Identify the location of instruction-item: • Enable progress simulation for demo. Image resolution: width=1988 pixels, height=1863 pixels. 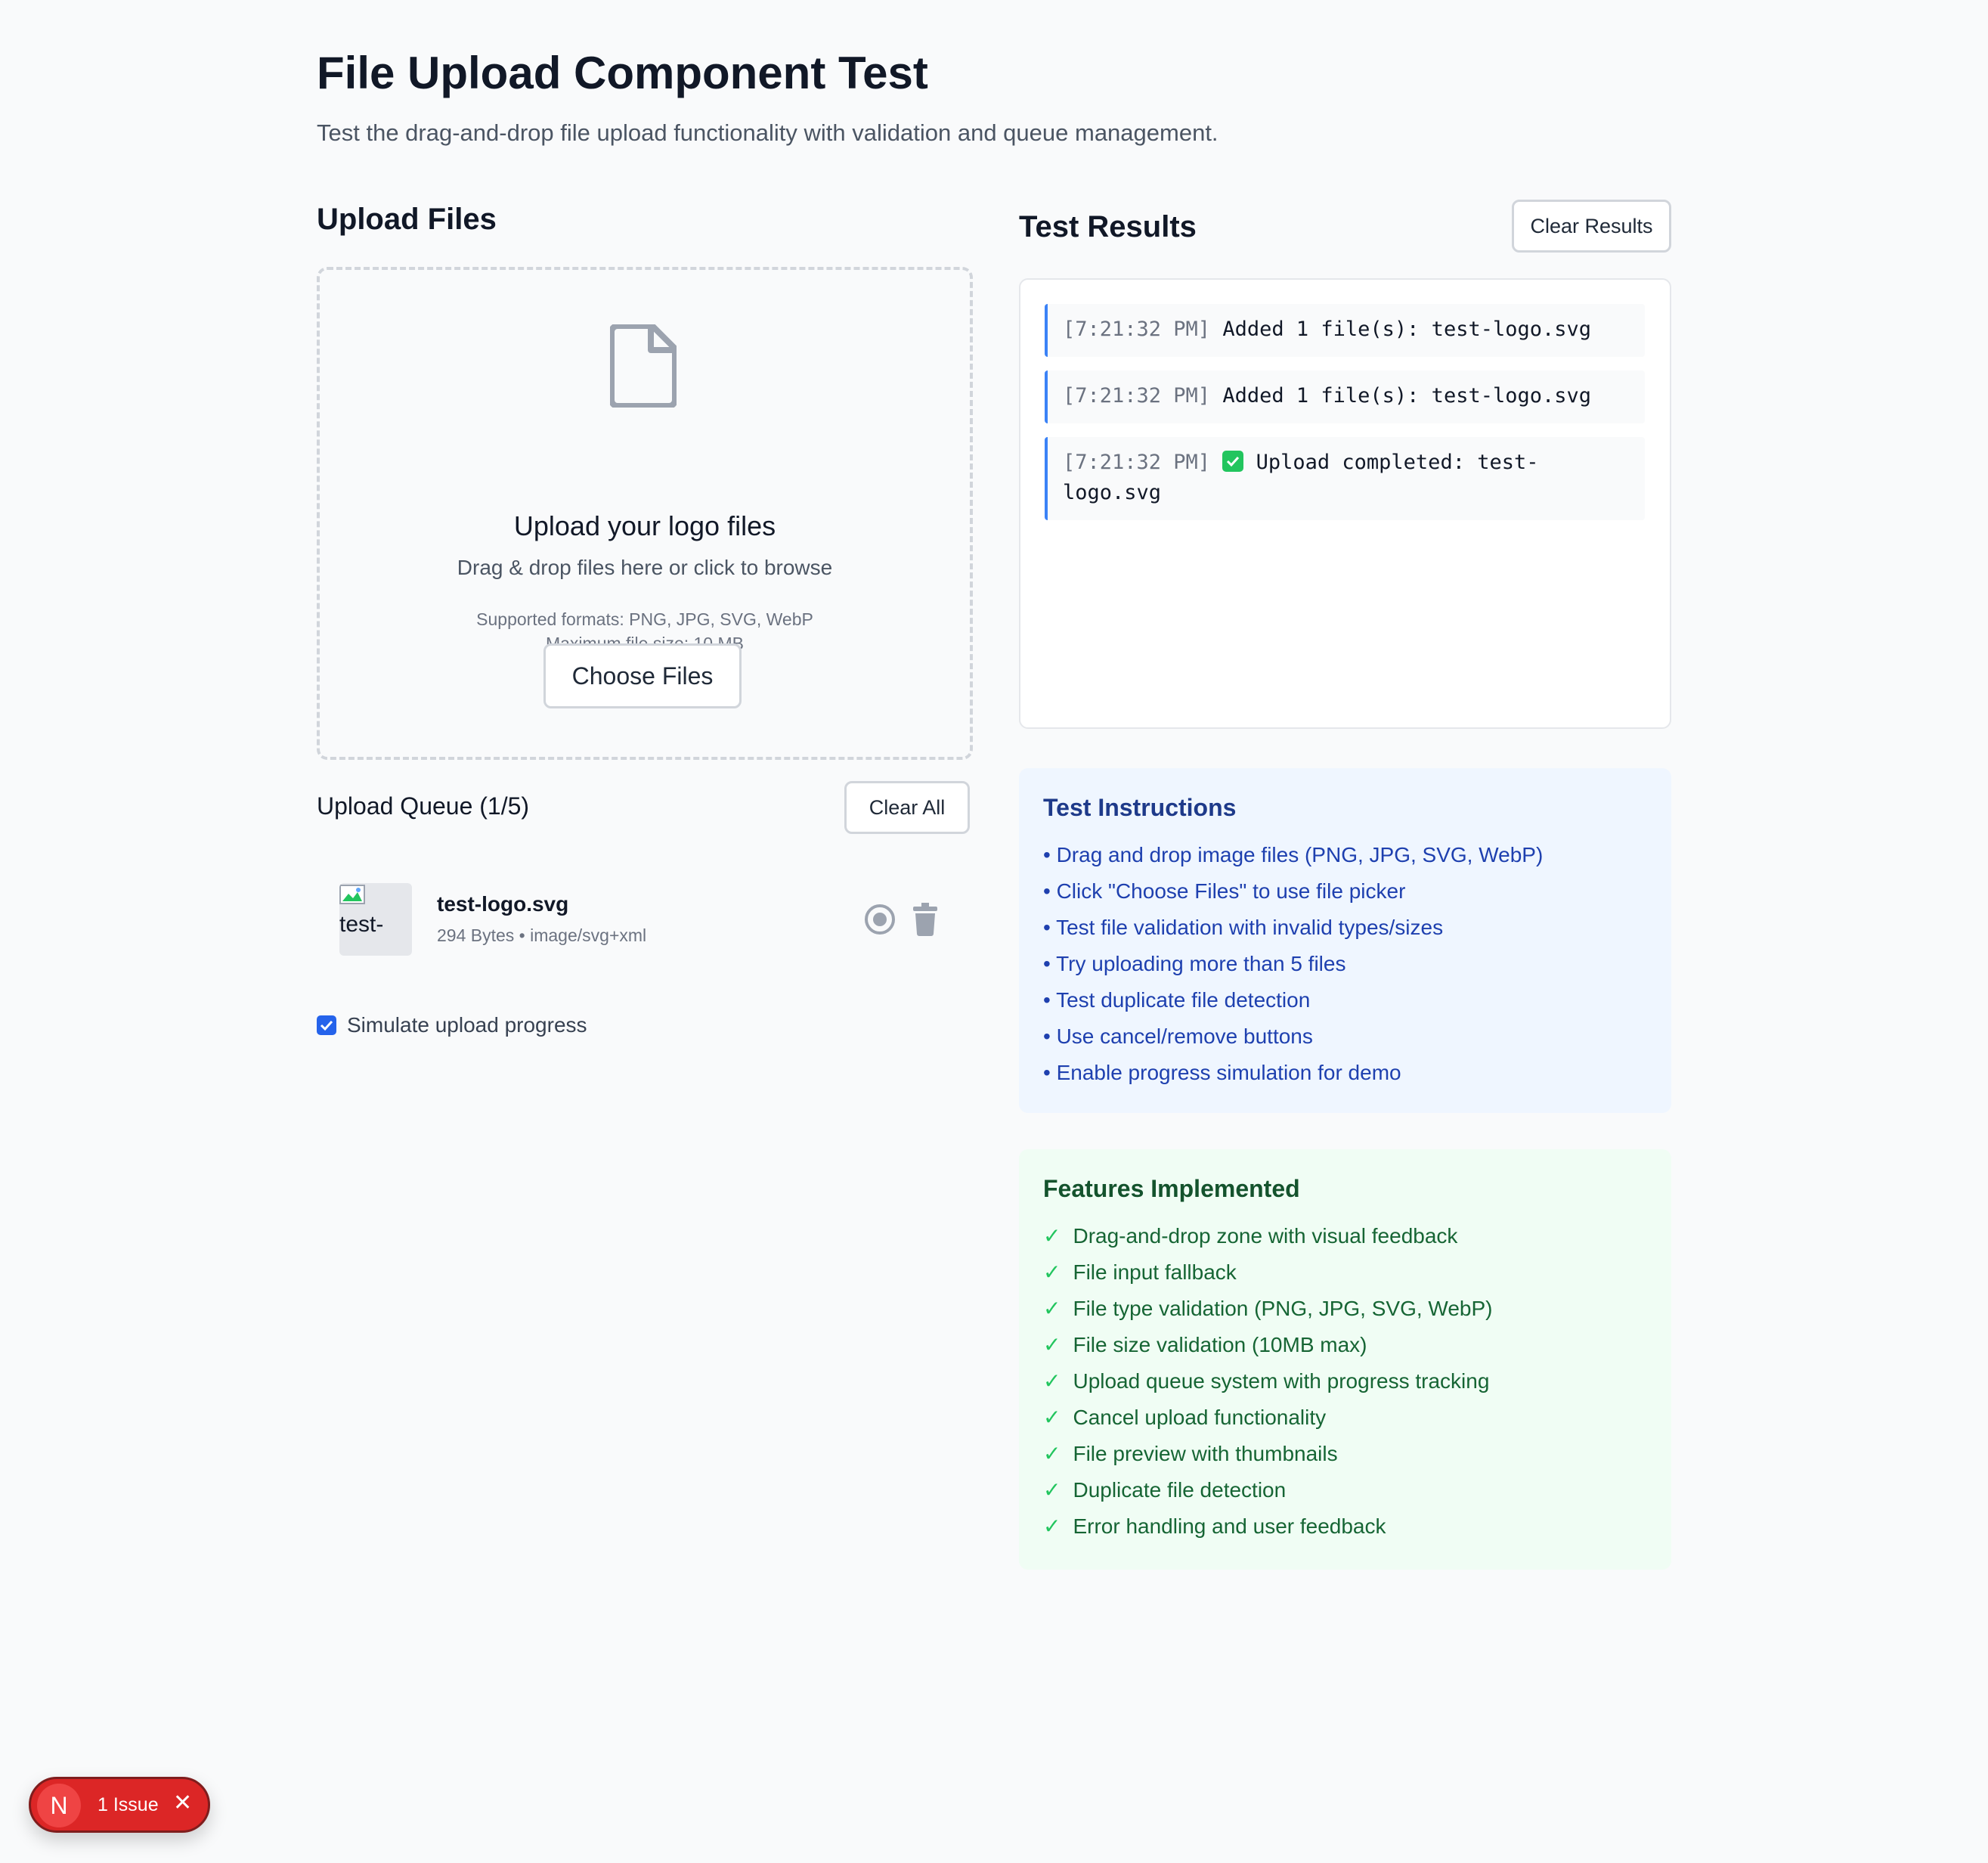
(1222, 1072).